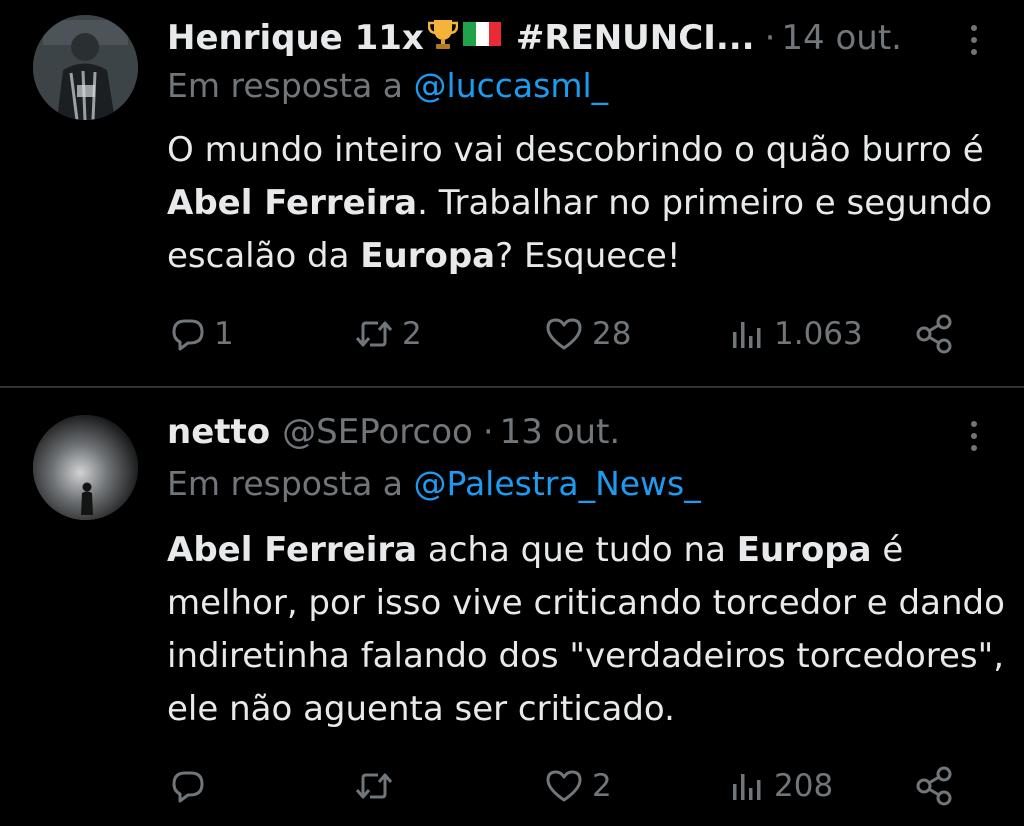 This screenshot has width=1024, height=826. Describe the element at coordinates (412, 334) in the screenshot. I see `retweet-count: 2` at that location.